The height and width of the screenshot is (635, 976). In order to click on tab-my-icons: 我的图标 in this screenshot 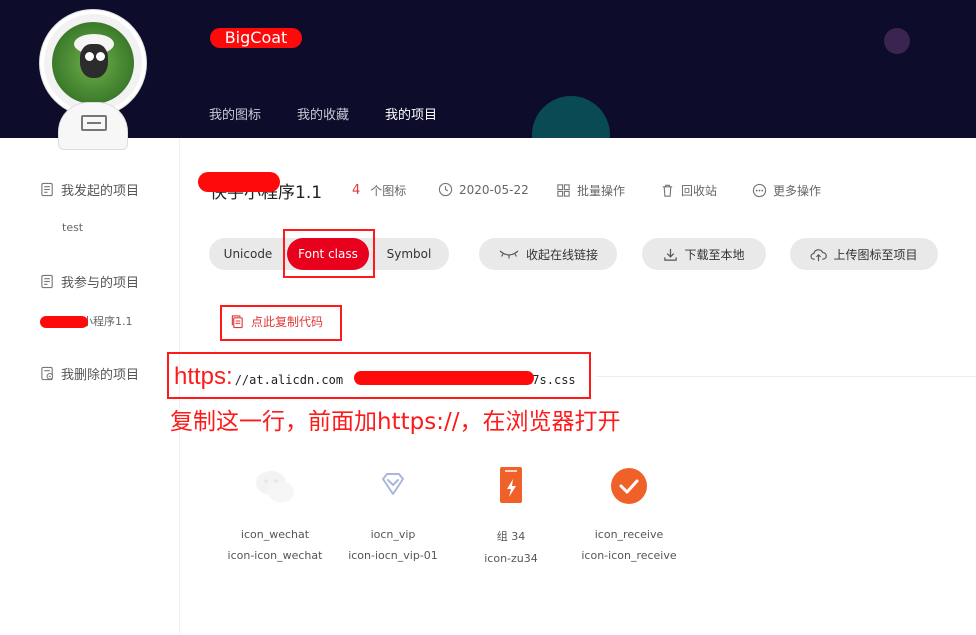, I will do `click(235, 121)`.